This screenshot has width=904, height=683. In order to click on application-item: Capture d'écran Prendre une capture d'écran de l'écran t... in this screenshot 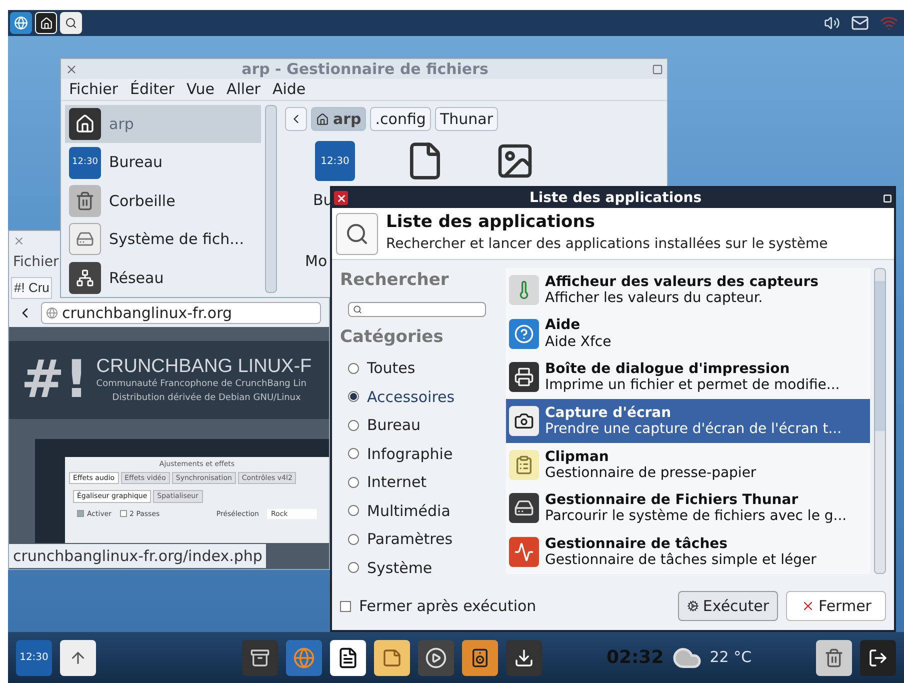, I will do `click(688, 421)`.